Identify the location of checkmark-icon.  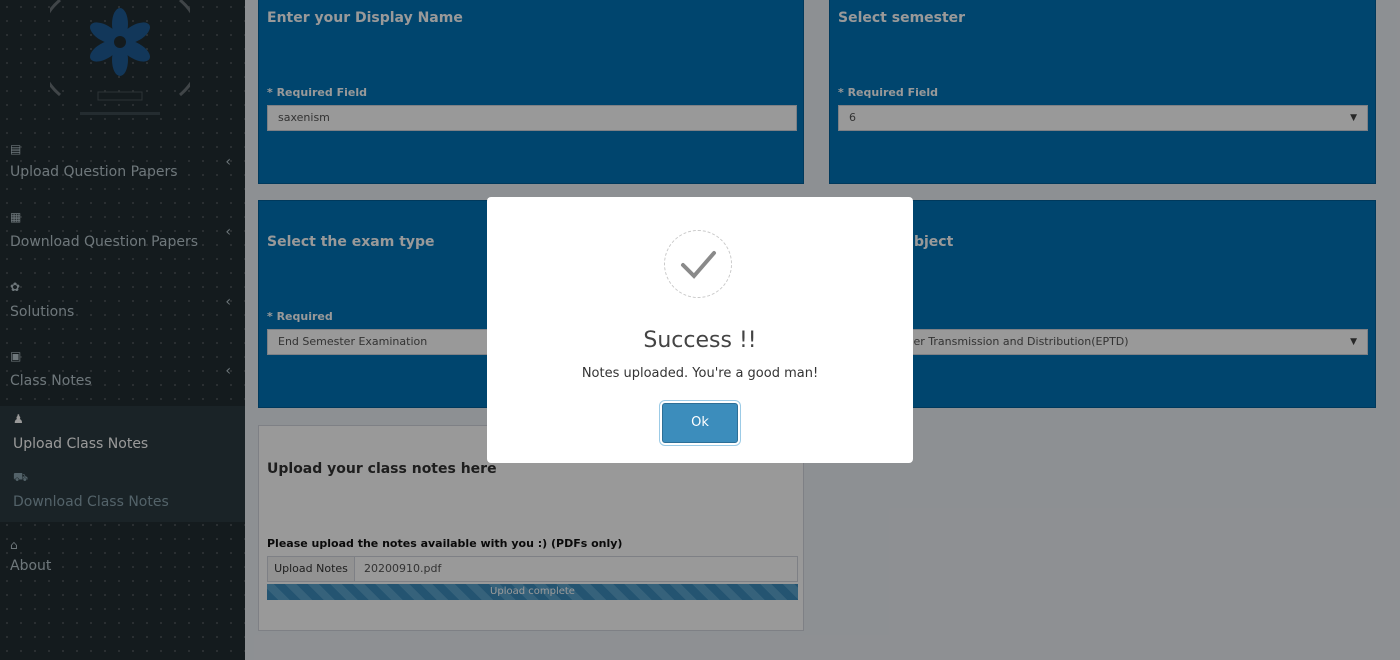
(698, 265).